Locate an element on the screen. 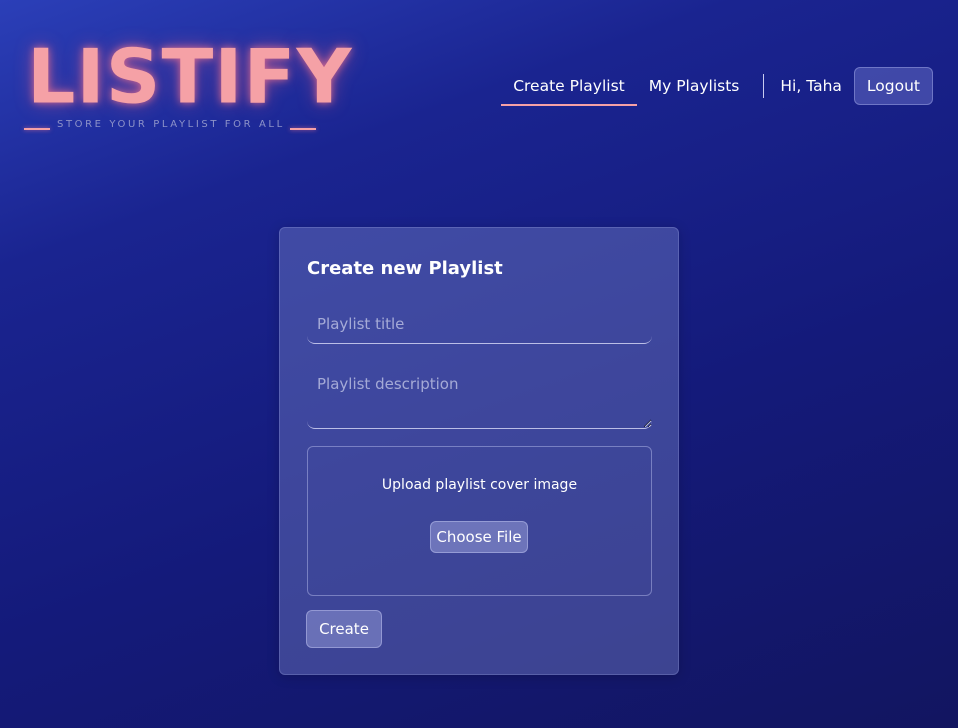 This screenshot has width=958, height=728. cover-upload-dropzone: Upload playlist cover image Choose File is located at coordinates (479, 521).